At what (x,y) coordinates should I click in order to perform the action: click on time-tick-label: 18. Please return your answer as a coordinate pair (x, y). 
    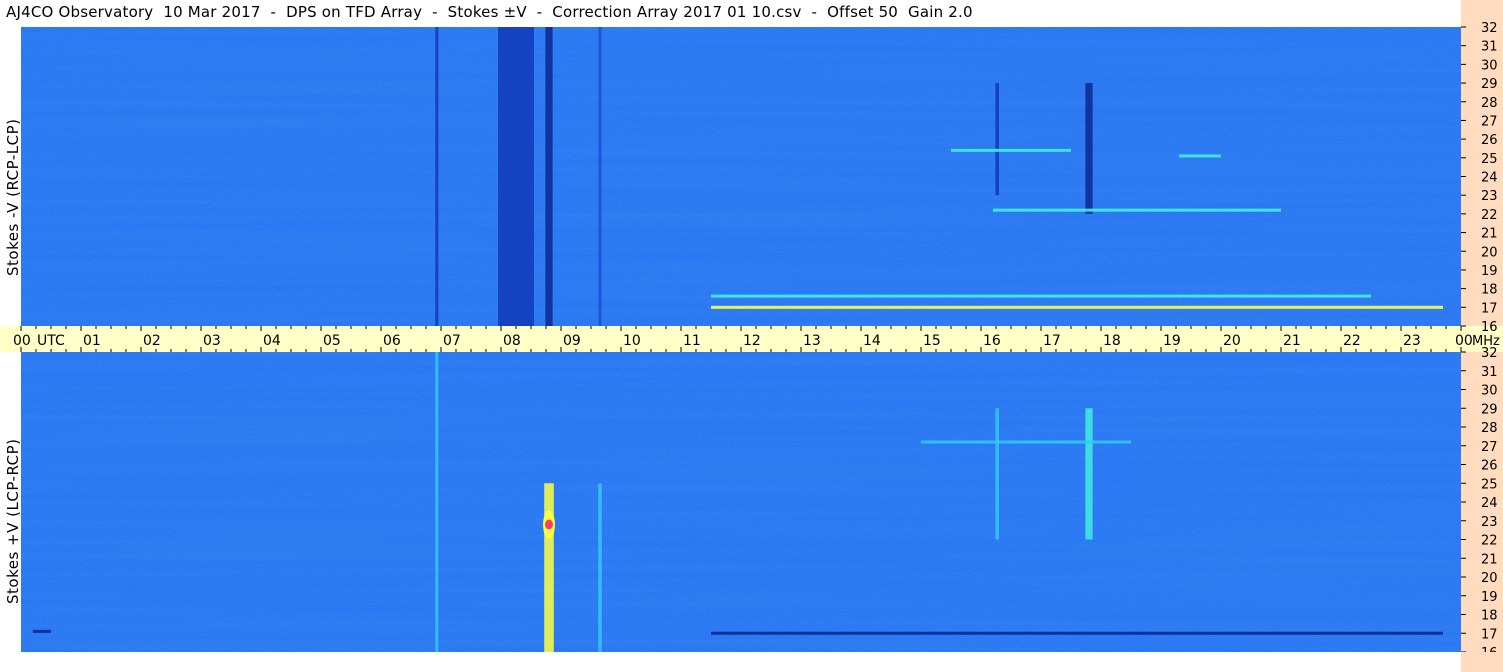
    Looking at the image, I should click on (1112, 341).